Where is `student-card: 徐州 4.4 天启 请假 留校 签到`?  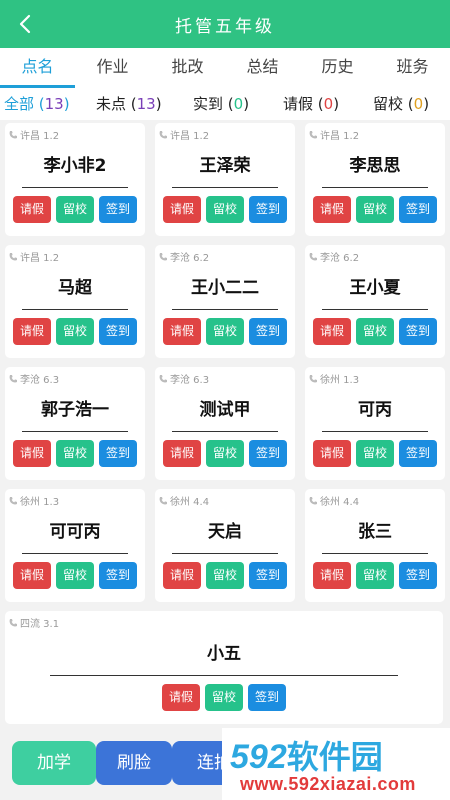
student-card: 徐州 4.4 天启 请假 留校 签到 is located at coordinates (225, 545).